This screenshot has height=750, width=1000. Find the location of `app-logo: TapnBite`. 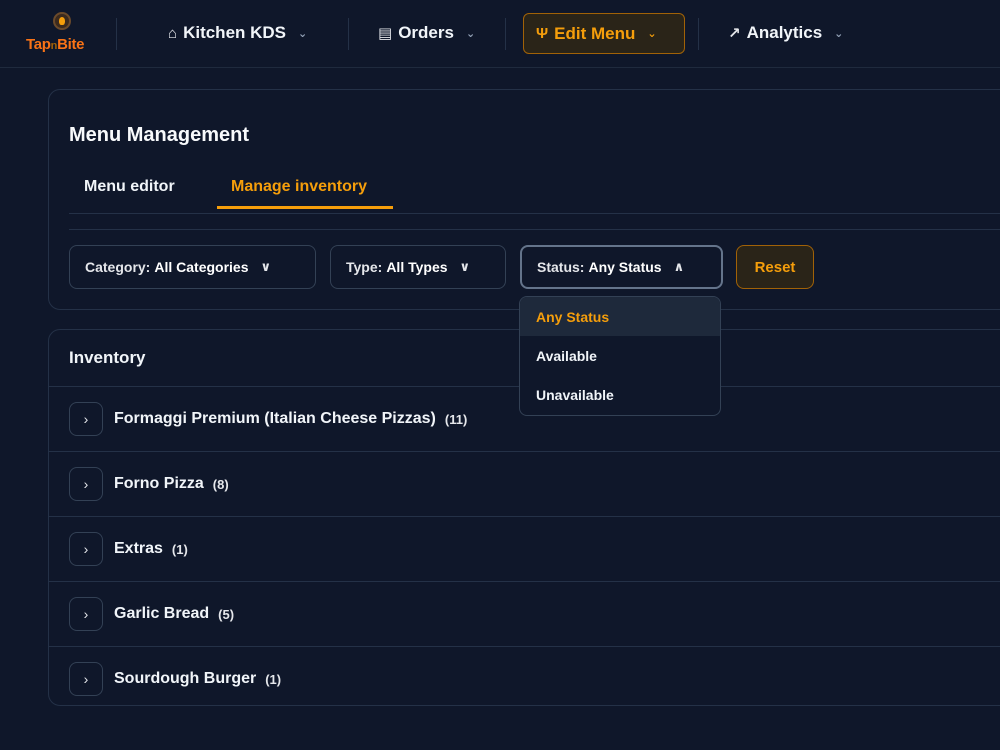

app-logo: TapnBite is located at coordinates (64, 34).